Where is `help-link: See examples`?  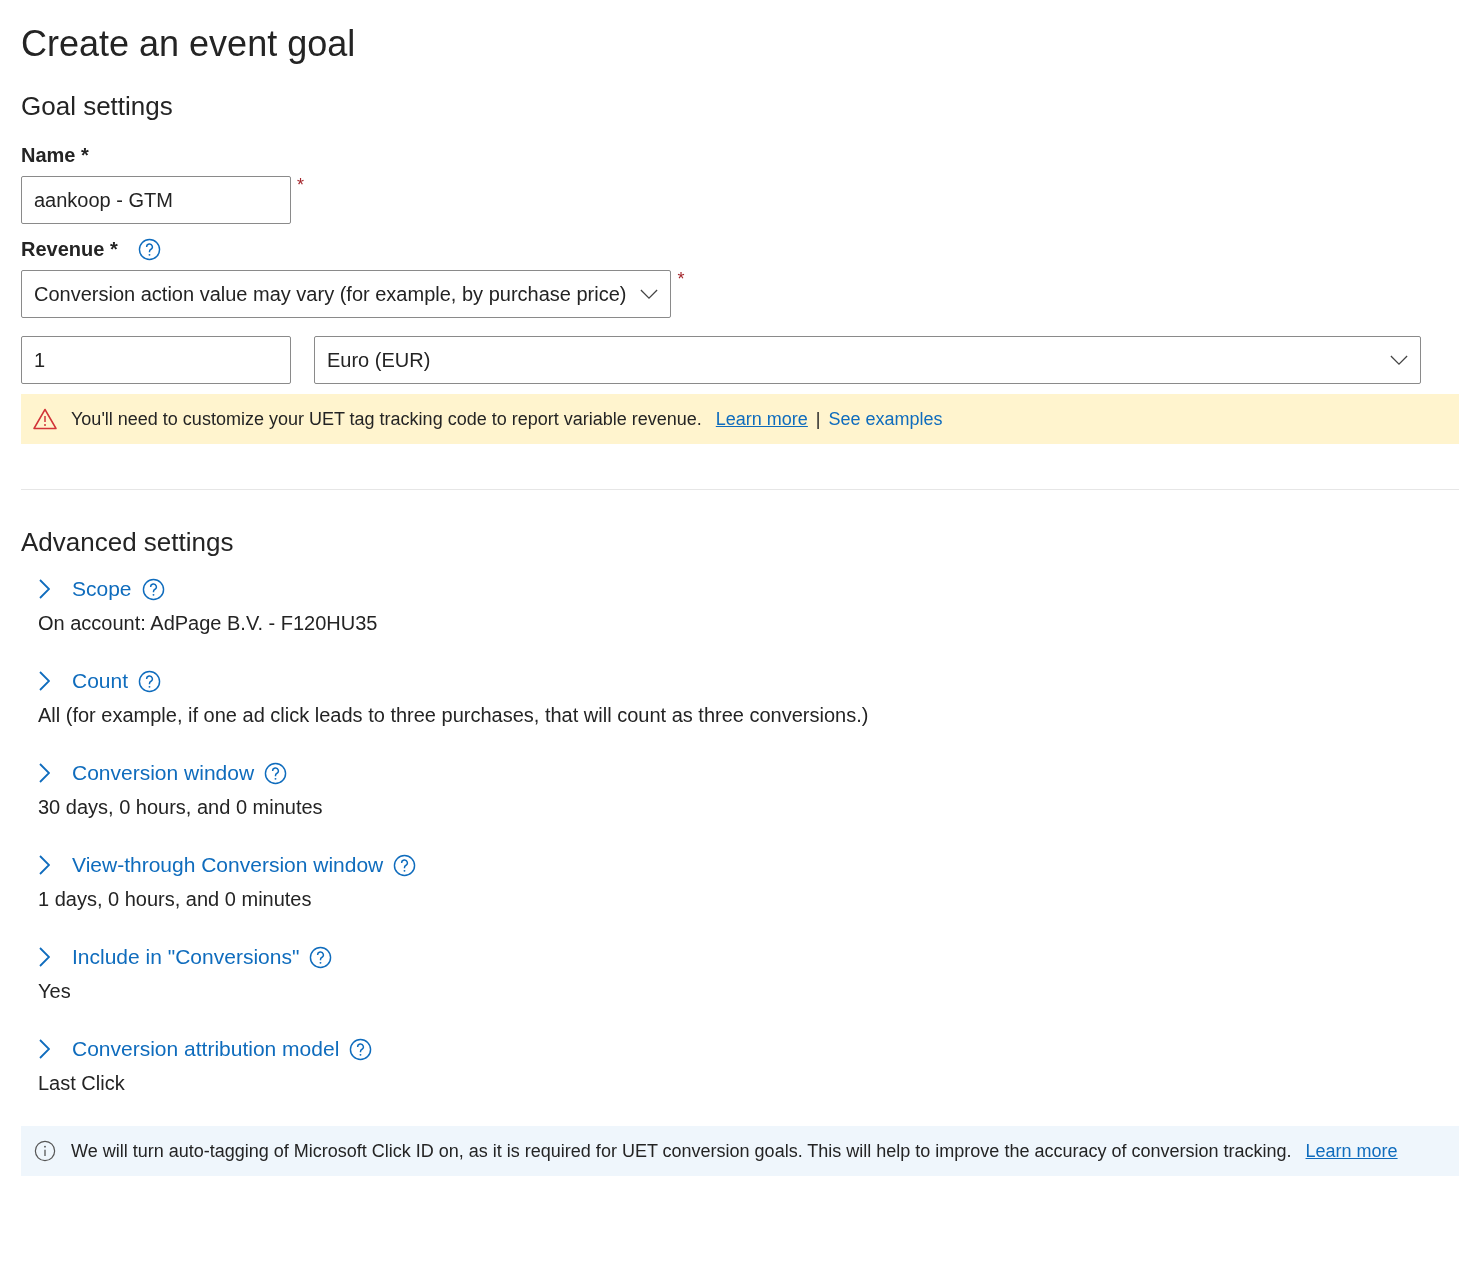
help-link: See examples is located at coordinates (885, 419).